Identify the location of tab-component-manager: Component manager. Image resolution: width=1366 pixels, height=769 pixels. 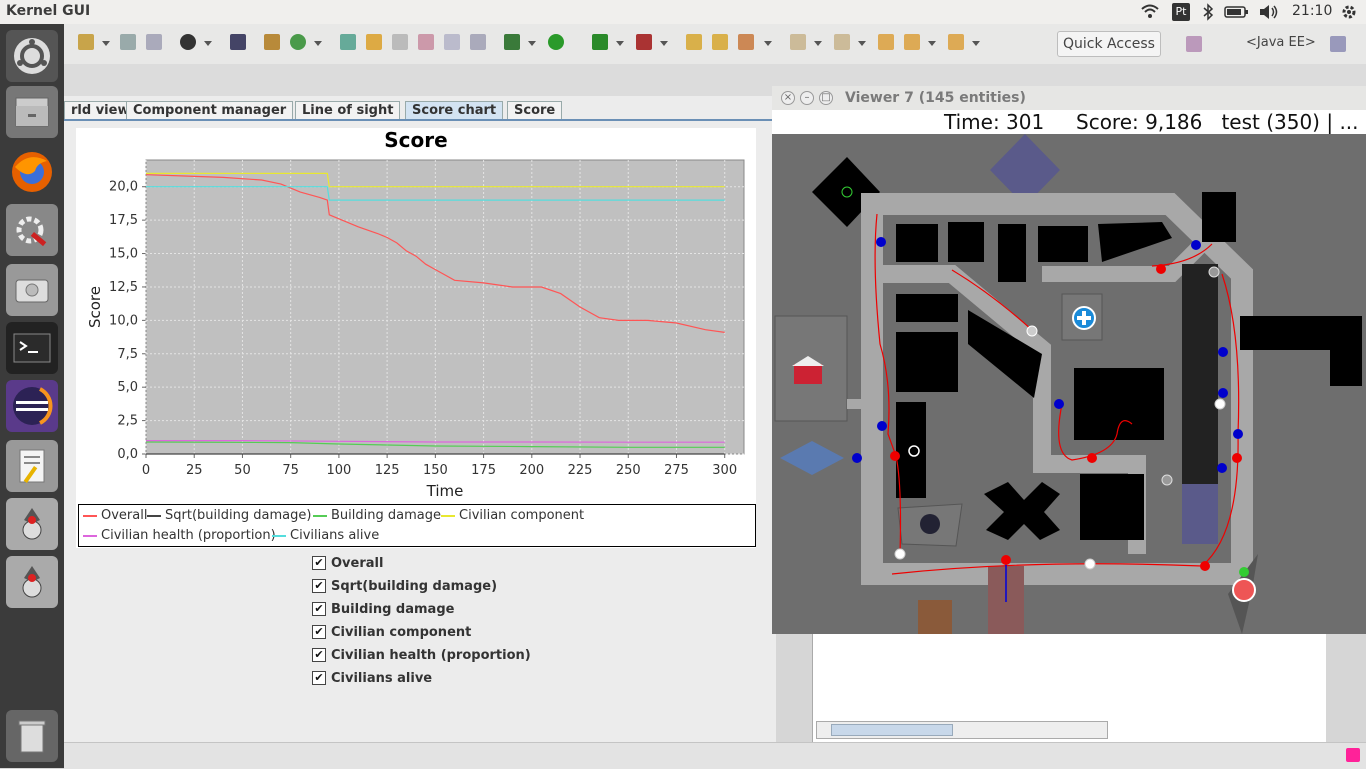
(210, 110).